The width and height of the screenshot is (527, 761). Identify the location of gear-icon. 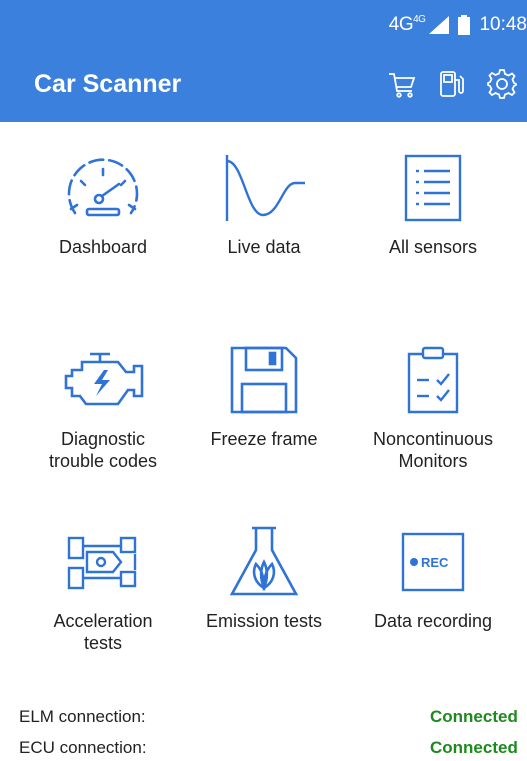
(502, 84).